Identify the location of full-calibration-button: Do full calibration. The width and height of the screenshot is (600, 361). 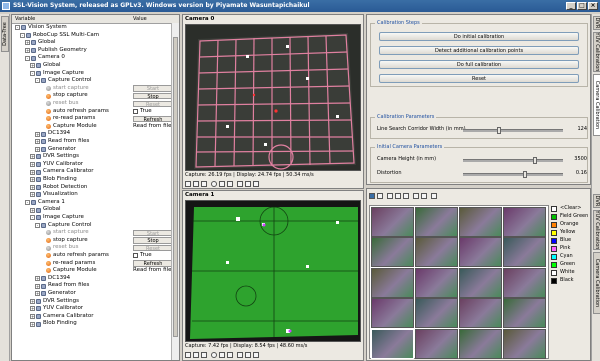
(479, 64).